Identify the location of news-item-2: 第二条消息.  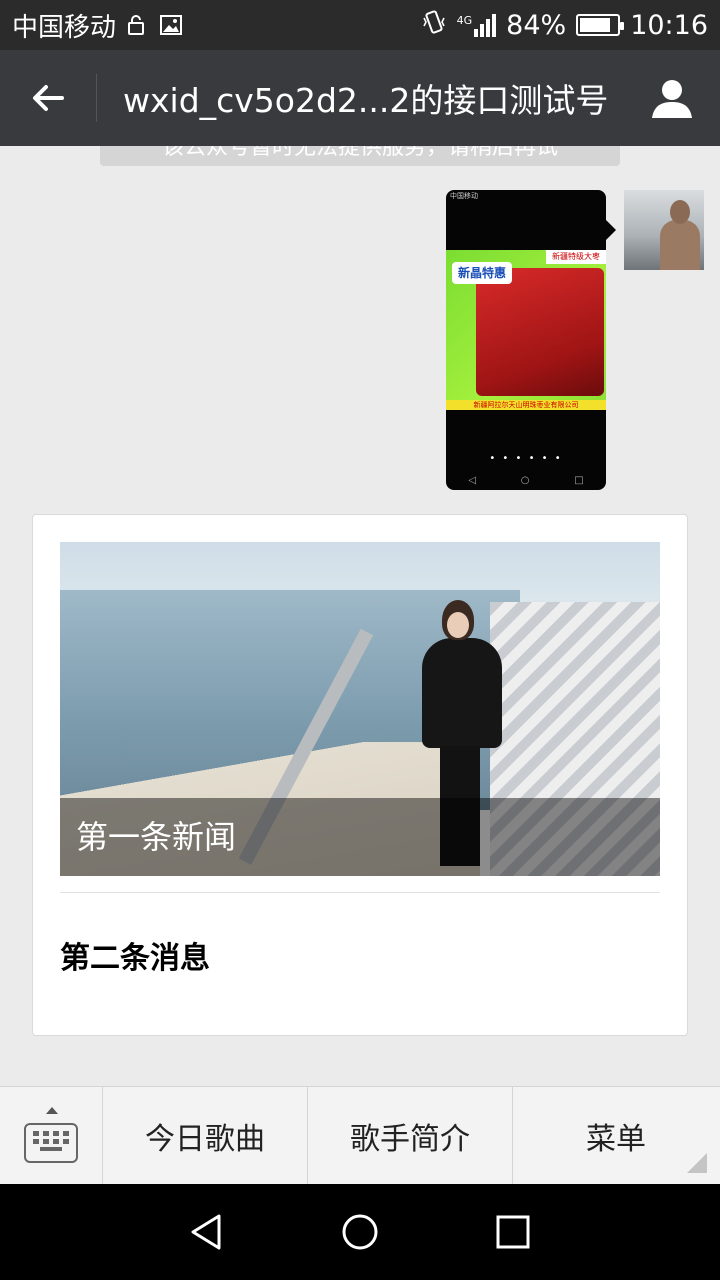
(135, 955).